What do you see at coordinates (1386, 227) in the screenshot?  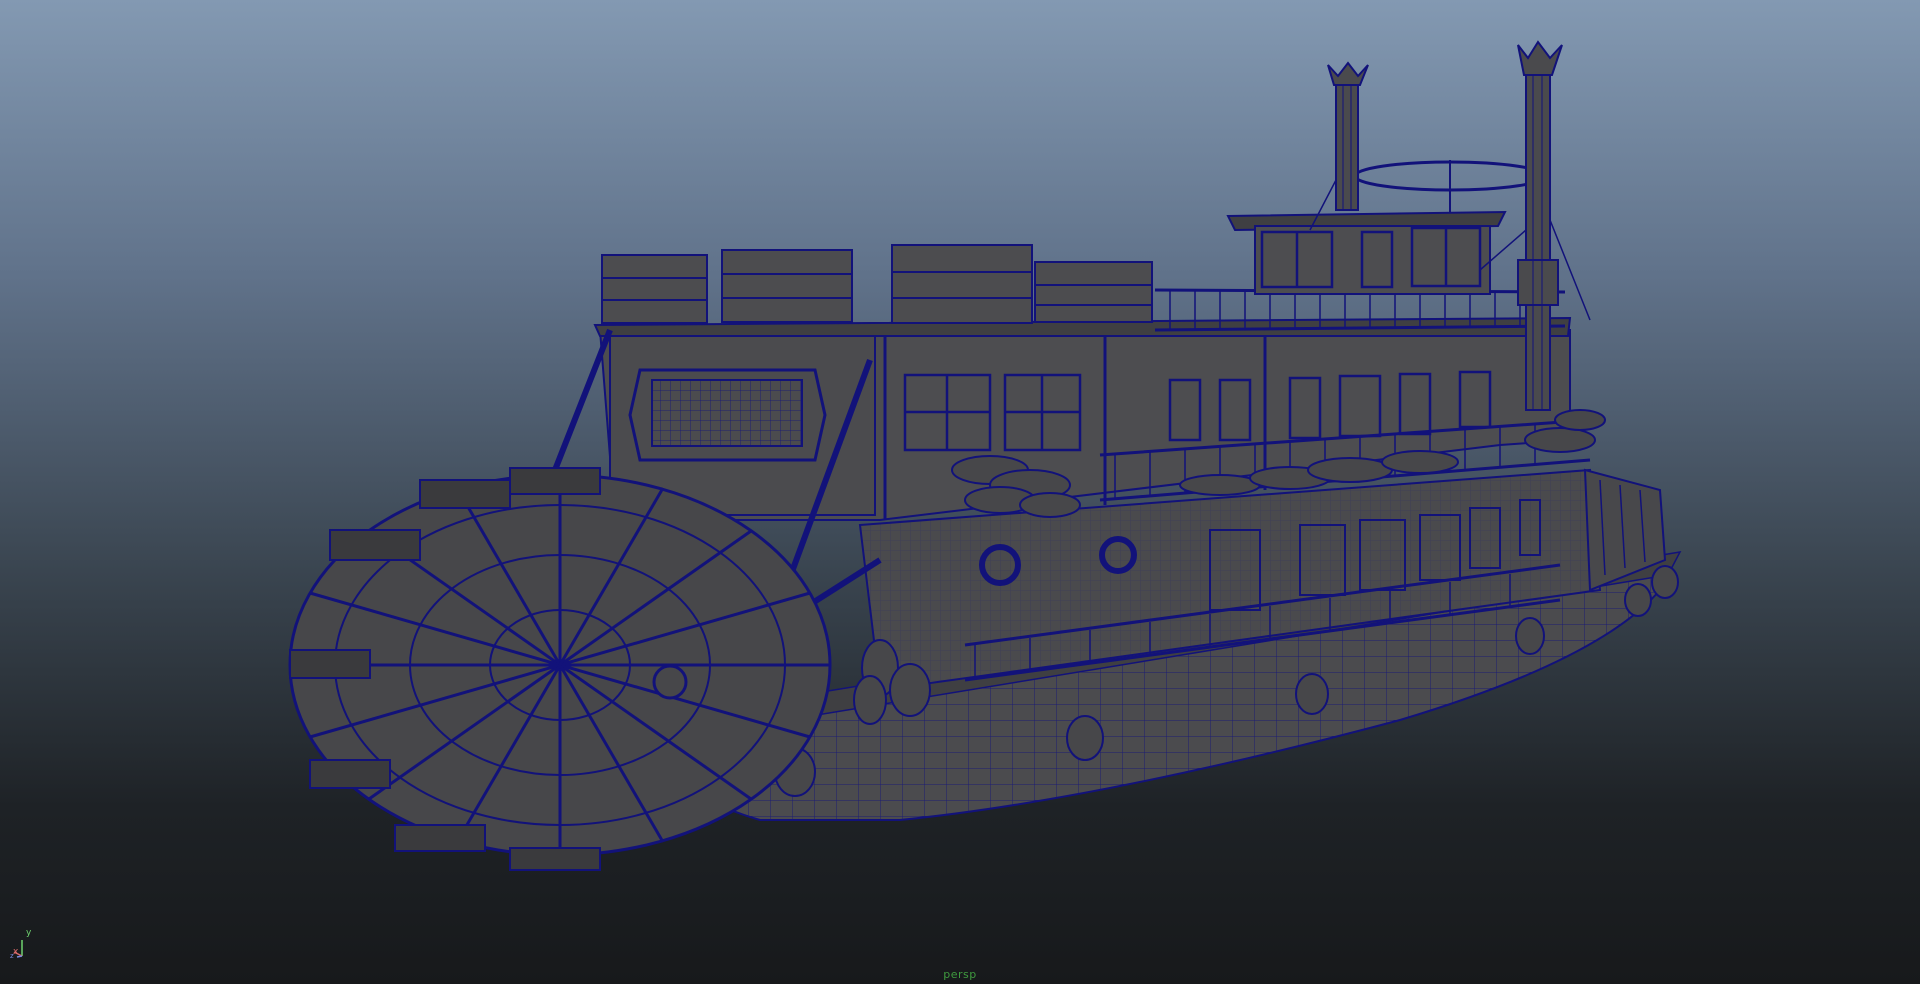 I see `pilot-house` at bounding box center [1386, 227].